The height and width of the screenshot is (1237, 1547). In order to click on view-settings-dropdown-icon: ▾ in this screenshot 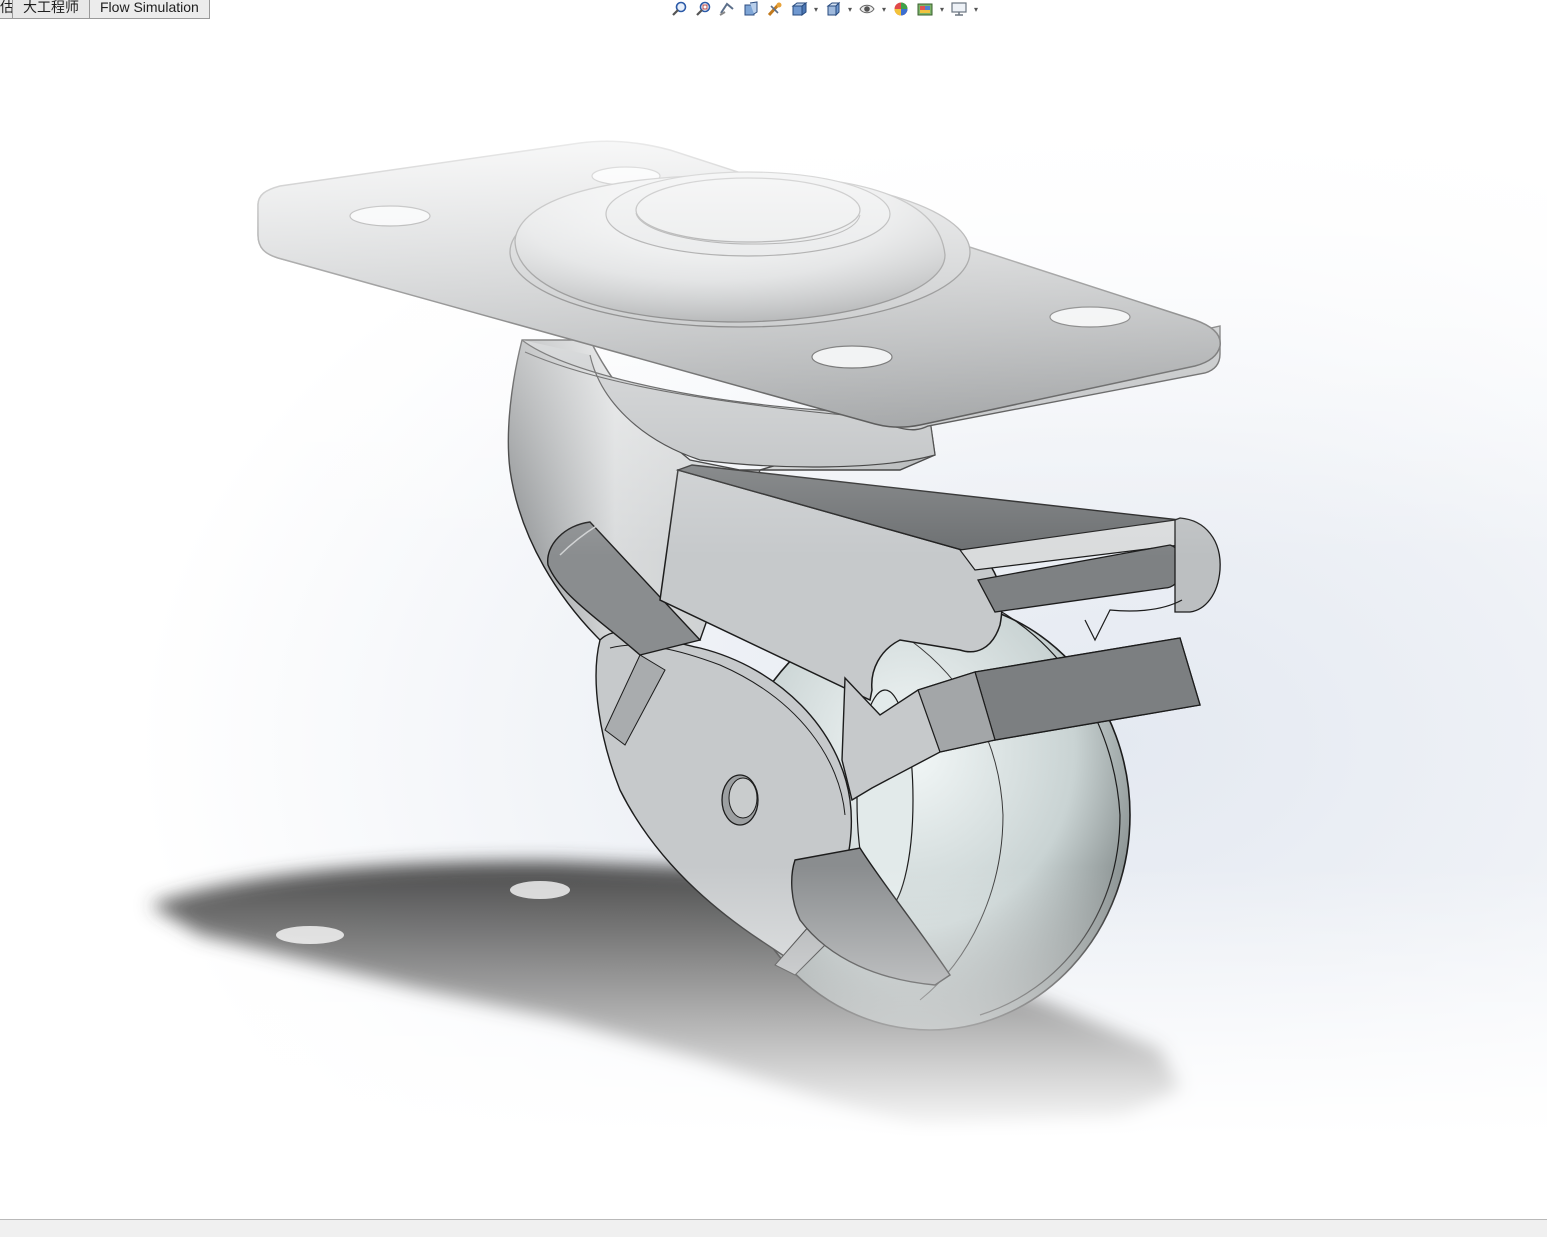, I will do `click(976, 9)`.